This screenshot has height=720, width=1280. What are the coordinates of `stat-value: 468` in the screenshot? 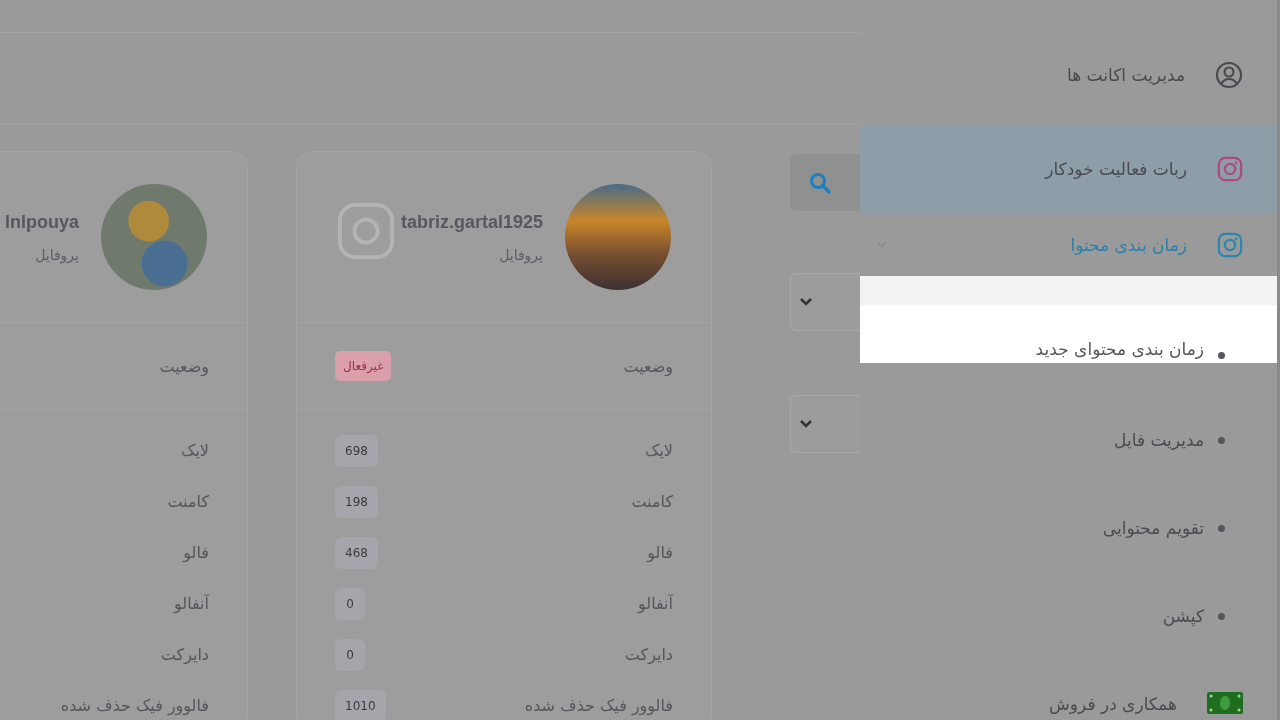 It's located at (356, 552).